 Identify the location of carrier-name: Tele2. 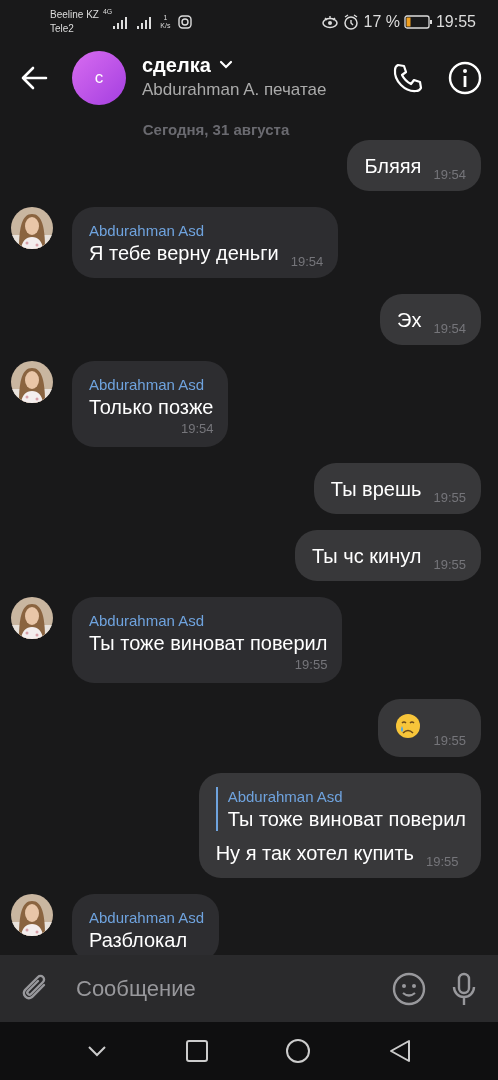
(62, 29).